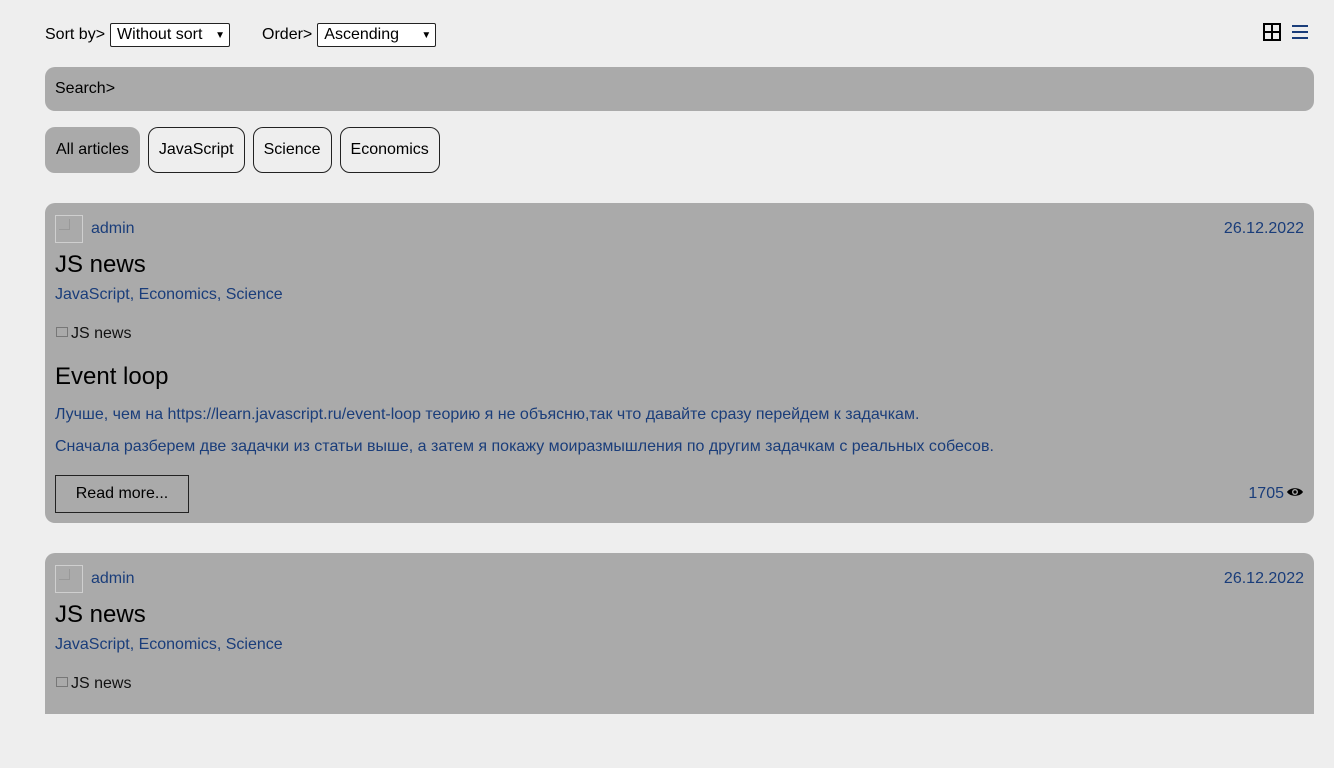 This screenshot has height=768, width=1334. Describe the element at coordinates (1272, 32) in the screenshot. I see `grid-icon` at that location.